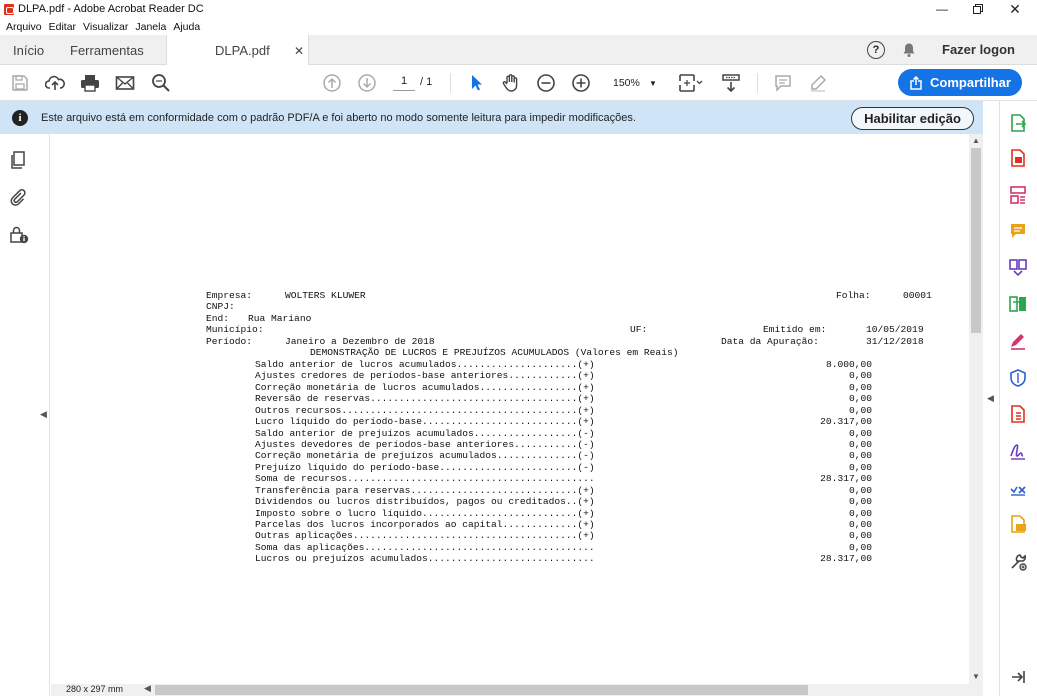 This screenshot has width=1037, height=696. What do you see at coordinates (235, 329) in the screenshot?
I see `municipio-label: Município:` at bounding box center [235, 329].